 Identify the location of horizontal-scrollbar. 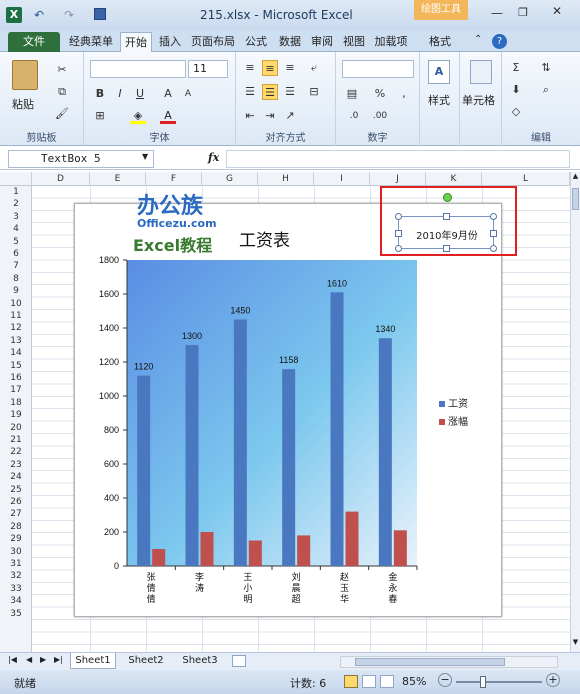
(449, 662).